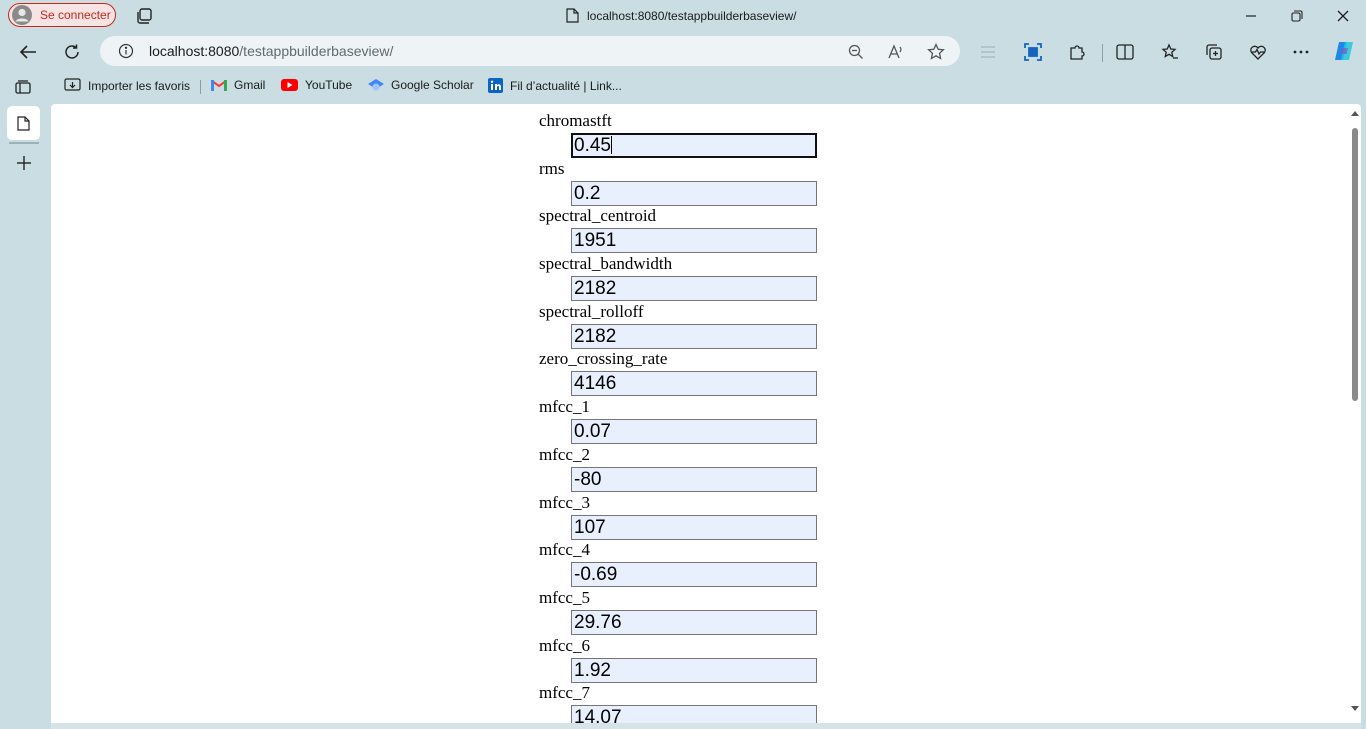 This screenshot has width=1366, height=729. Describe the element at coordinates (530, 51) in the screenshot. I see `address-bar: localhost:8080/testappbuilderbaseview/` at that location.